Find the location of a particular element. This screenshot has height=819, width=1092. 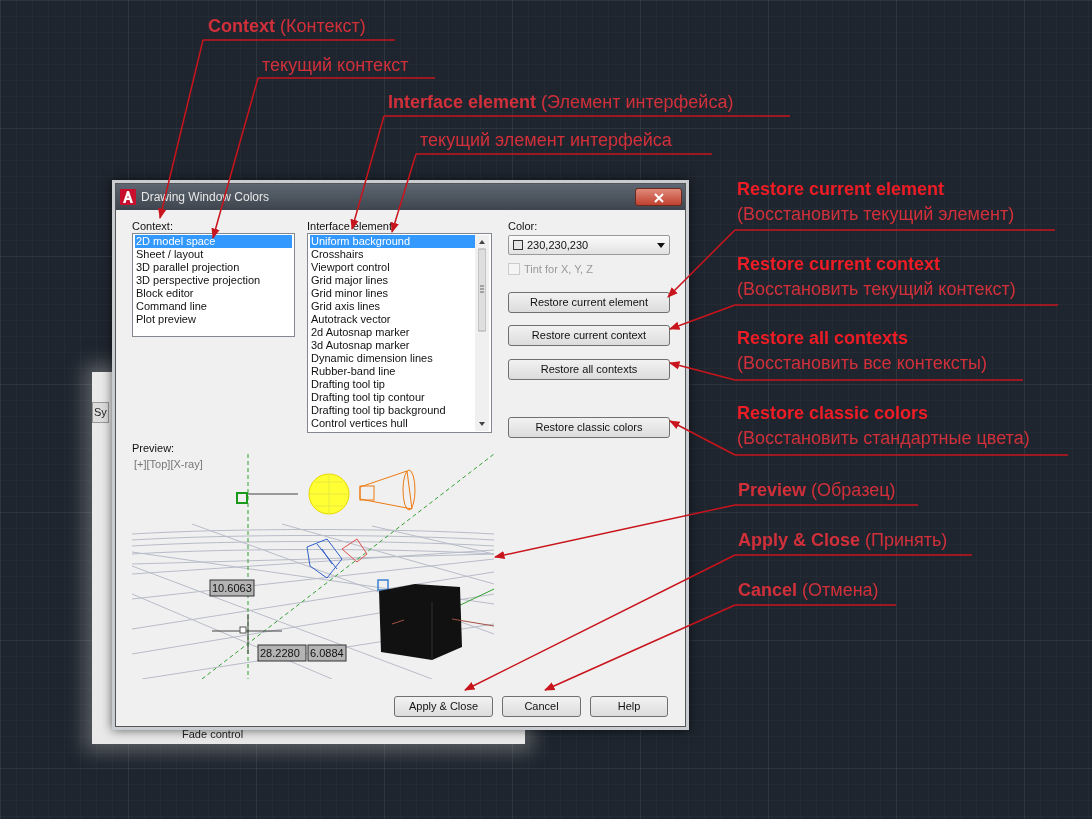

dialog-button: Apply & Close is located at coordinates (443, 706).